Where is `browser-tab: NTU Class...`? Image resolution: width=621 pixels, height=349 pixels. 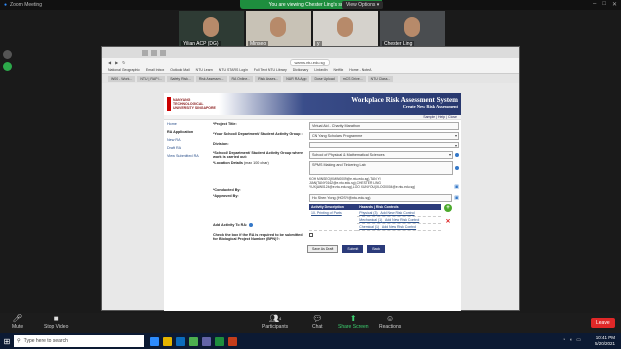 browser-tab: NTU Class... is located at coordinates (380, 78).